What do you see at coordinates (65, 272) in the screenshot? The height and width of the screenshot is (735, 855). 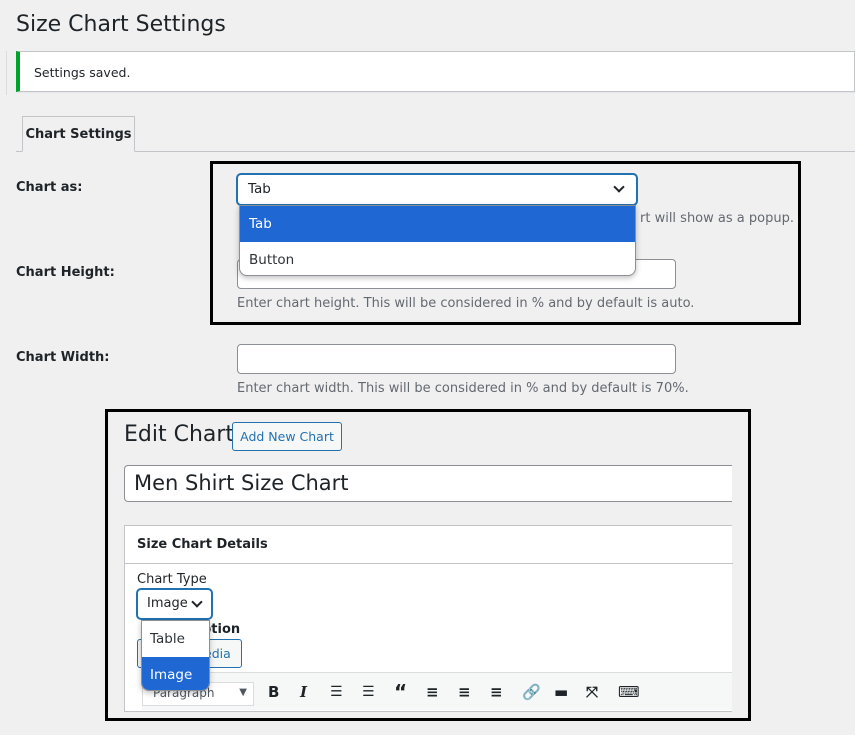 I see `chart-height-label: Chart Height:` at bounding box center [65, 272].